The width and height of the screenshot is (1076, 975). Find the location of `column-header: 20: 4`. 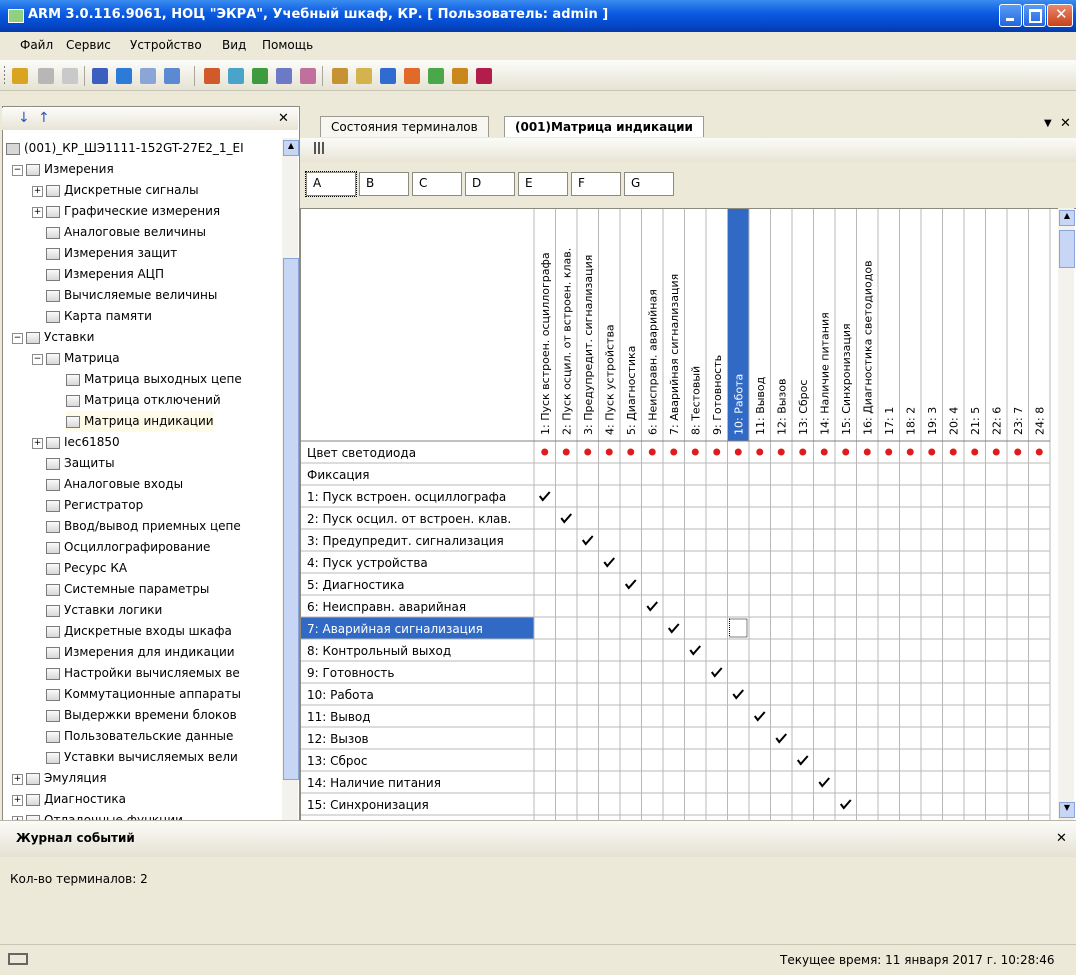

column-header: 20: 4 is located at coordinates (953, 421).